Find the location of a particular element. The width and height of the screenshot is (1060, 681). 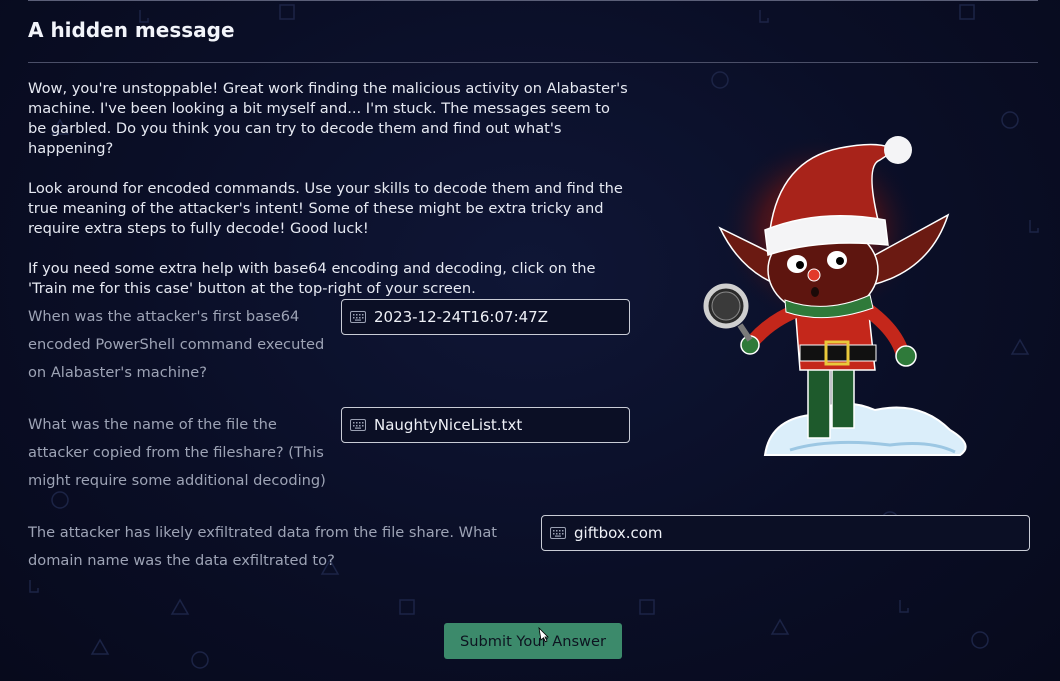

elf-illustration-icon is located at coordinates (835, 295).